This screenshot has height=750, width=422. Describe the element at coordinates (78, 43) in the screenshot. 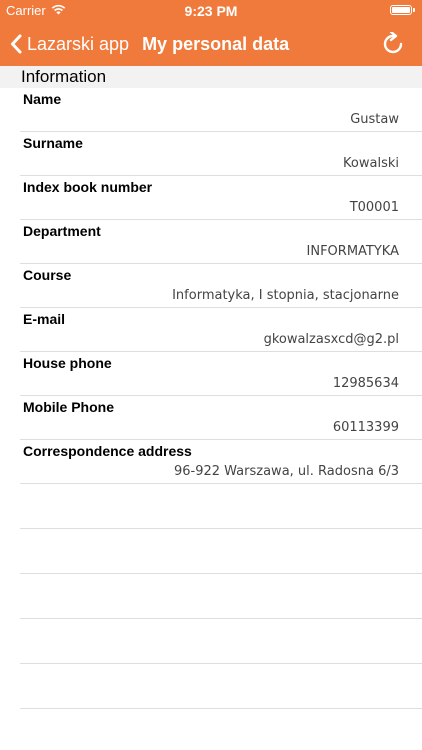

I see `back-label: Lazarski app` at that location.